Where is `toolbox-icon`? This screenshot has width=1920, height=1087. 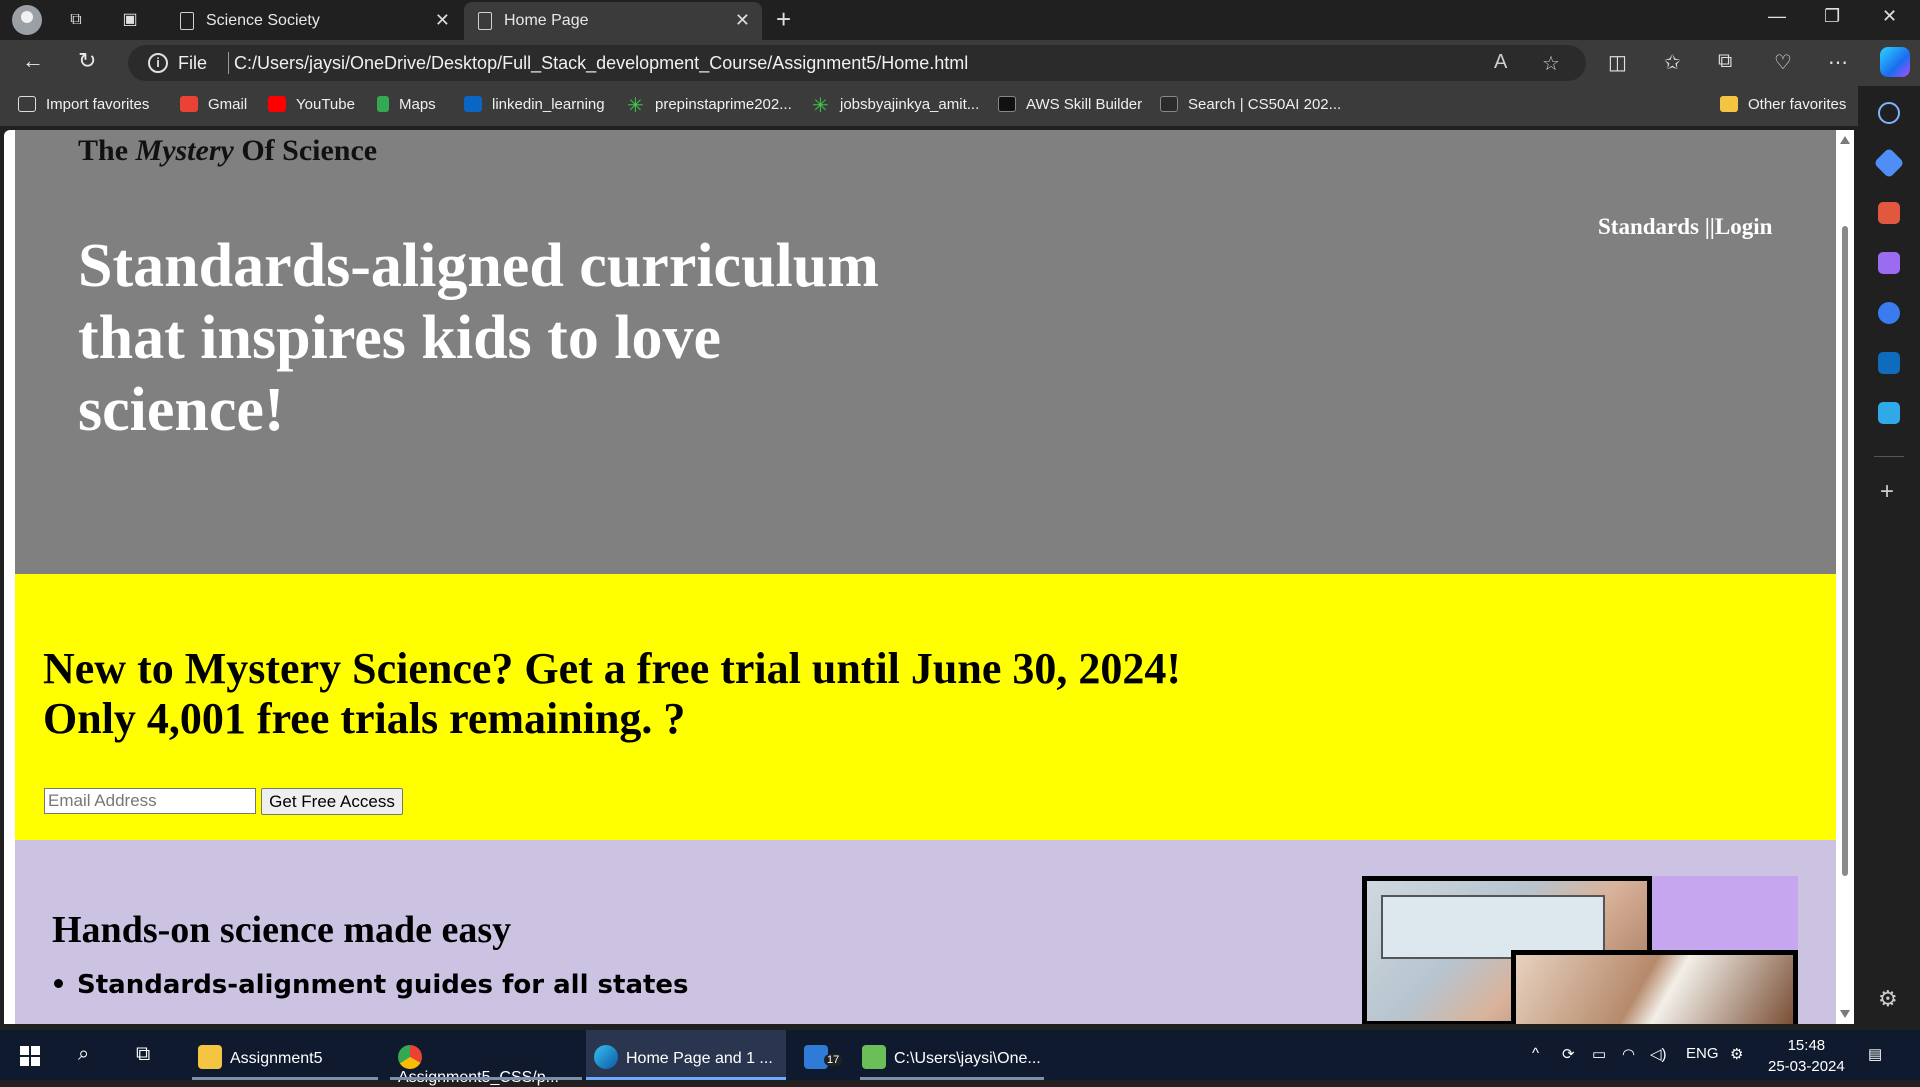 toolbox-icon is located at coordinates (1889, 213).